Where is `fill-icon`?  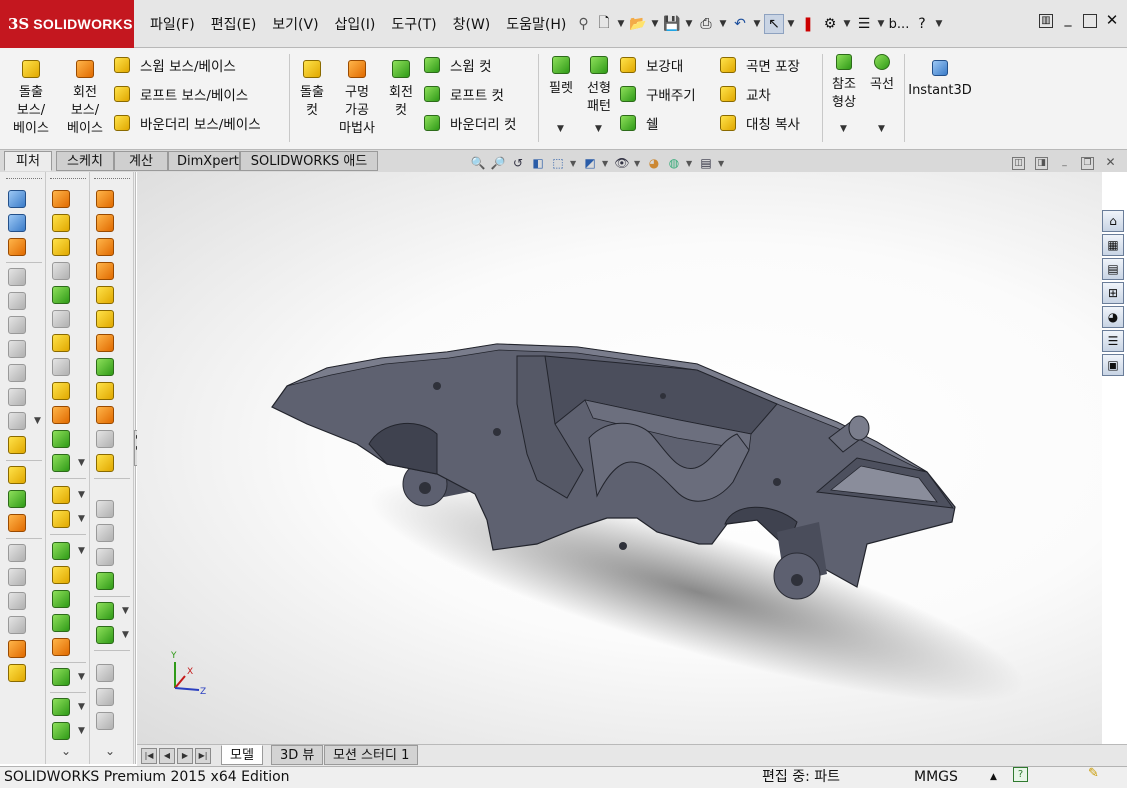
fill-icon is located at coordinates (105, 581).